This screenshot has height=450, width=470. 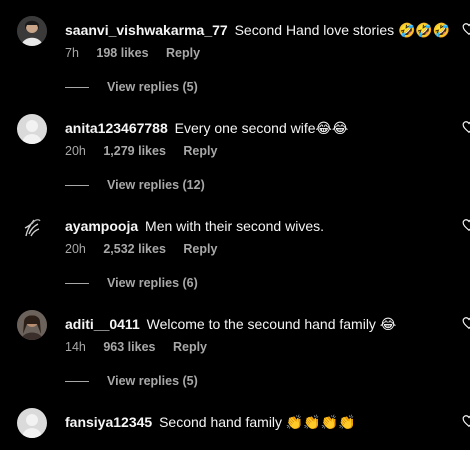 I want to click on comment-text: Every one second wife😂😂, so click(x=261, y=128).